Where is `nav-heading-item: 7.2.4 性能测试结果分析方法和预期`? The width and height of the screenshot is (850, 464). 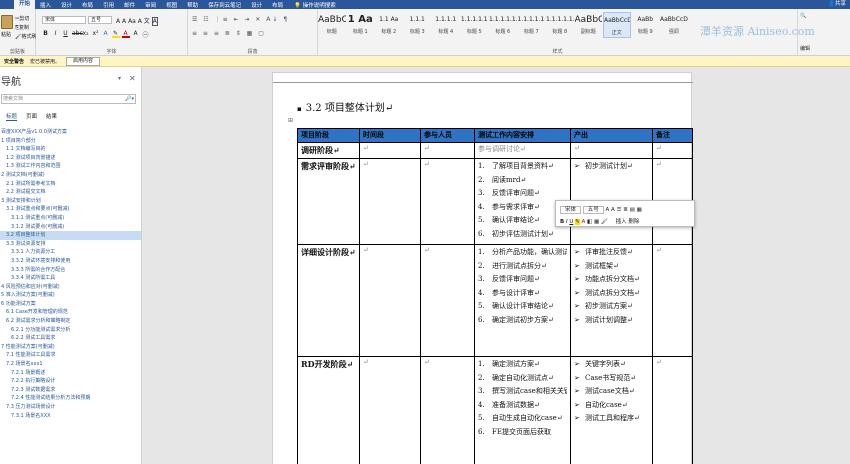
nav-heading-item: 7.2.4 性能测试结果分析方法和预期 is located at coordinates (70, 398).